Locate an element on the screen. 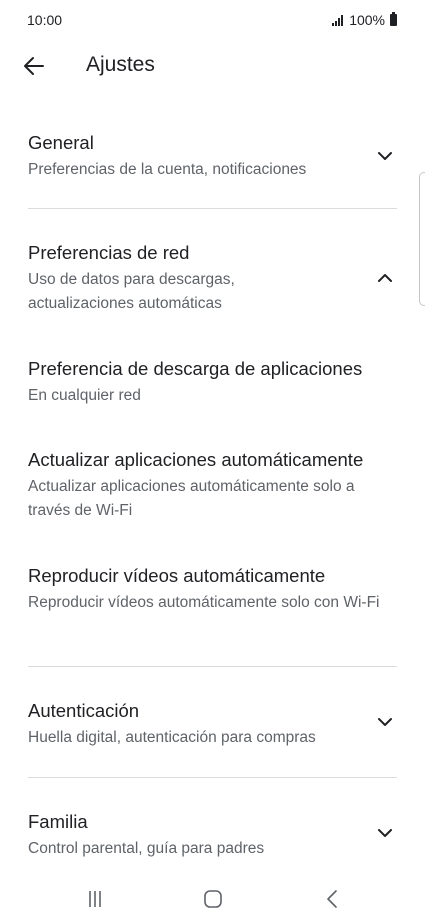  signal-icon is located at coordinates (338, 20).